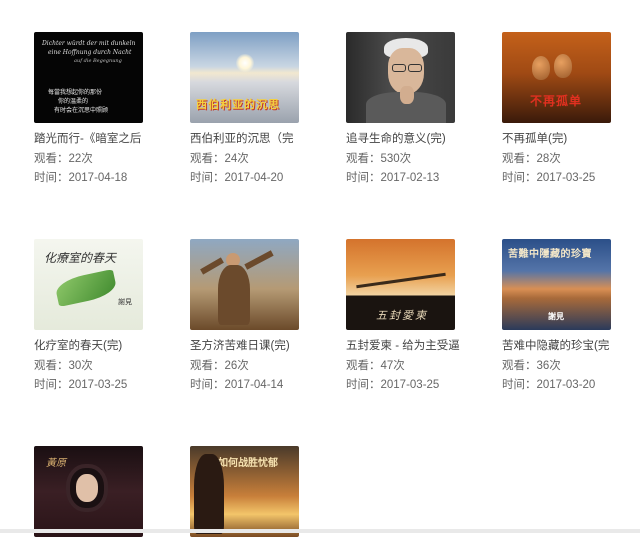 The width and height of the screenshot is (640, 537). What do you see at coordinates (81, 178) in the screenshot?
I see `publish-time: 时间：2017-04-18` at bounding box center [81, 178].